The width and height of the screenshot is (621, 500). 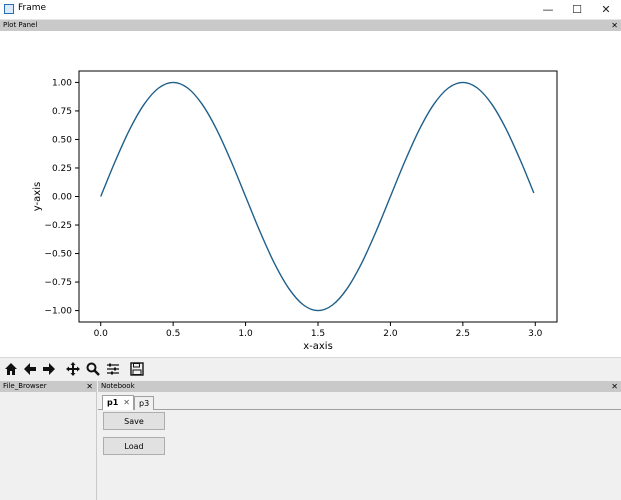 What do you see at coordinates (20, 25) in the screenshot?
I see `plot-panel-title: Plot Panel` at bounding box center [20, 25].